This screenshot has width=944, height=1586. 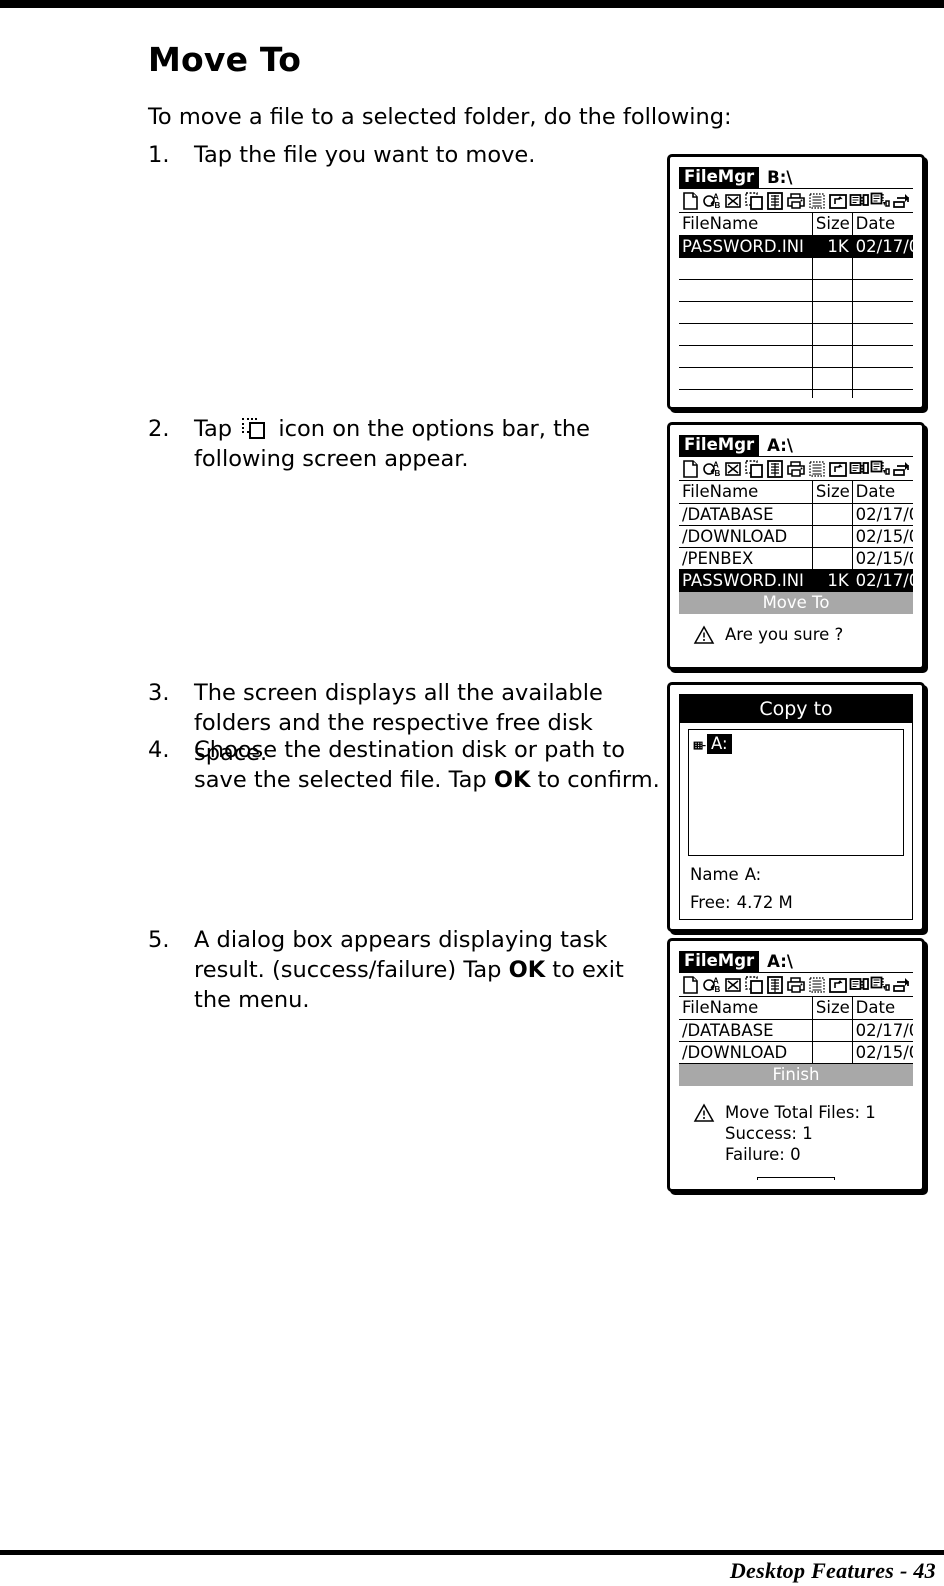 I want to click on device-screenshot-3: Copy to A: NameA: Free:4.72 M OK Cancel, so click(x=796, y=807).